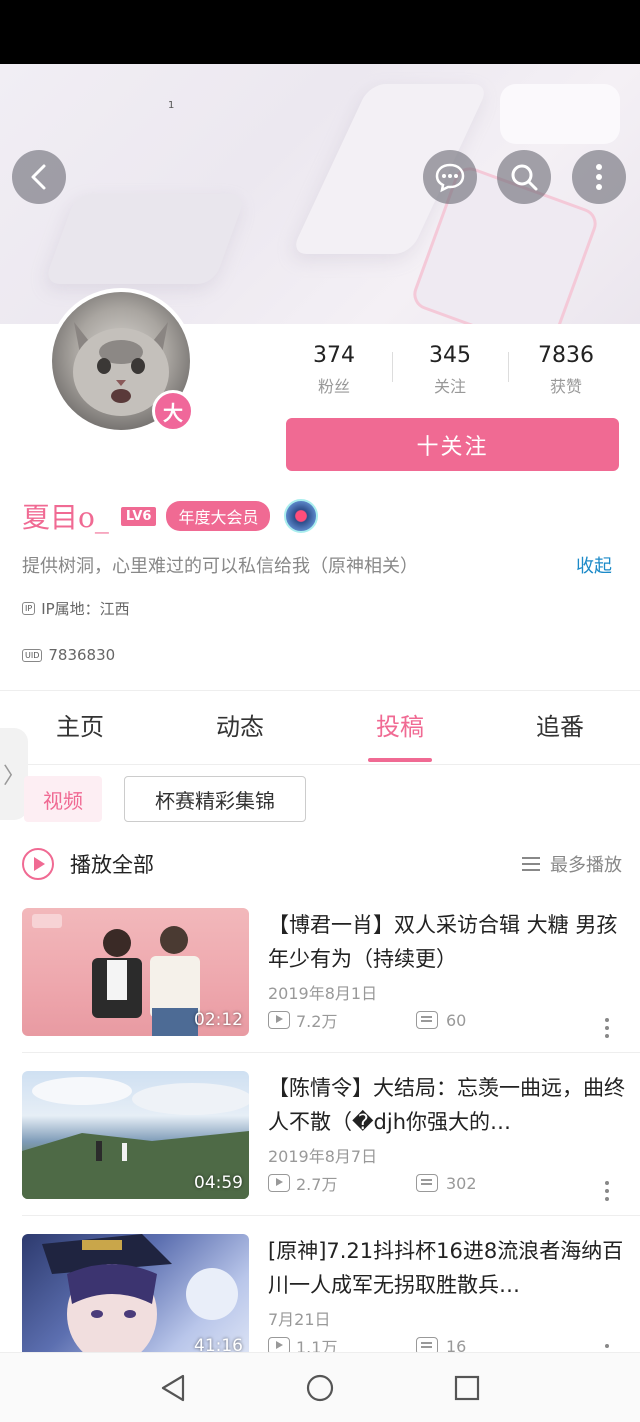 This screenshot has width=640, height=1422. What do you see at coordinates (173, 411) in the screenshot?
I see `verified-badge: 大` at bounding box center [173, 411].